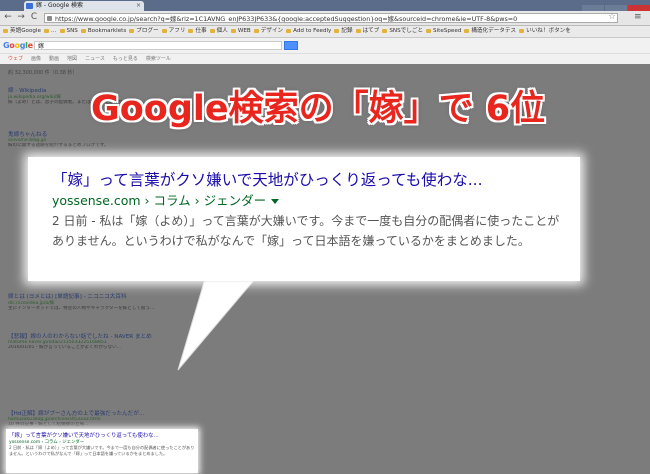 The image size is (650, 474). Describe the element at coordinates (36, 59) in the screenshot. I see `search-tab: 画像` at that location.